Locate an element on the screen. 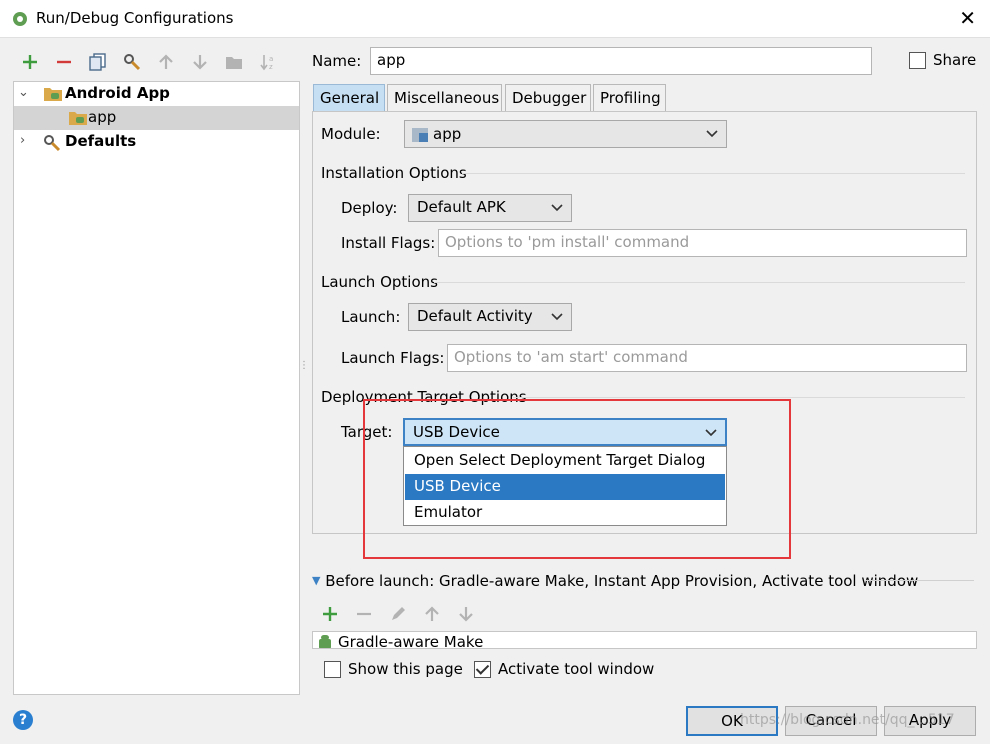 This screenshot has height=744, width=990. triangle-down-icon: ▼ is located at coordinates (316, 580).